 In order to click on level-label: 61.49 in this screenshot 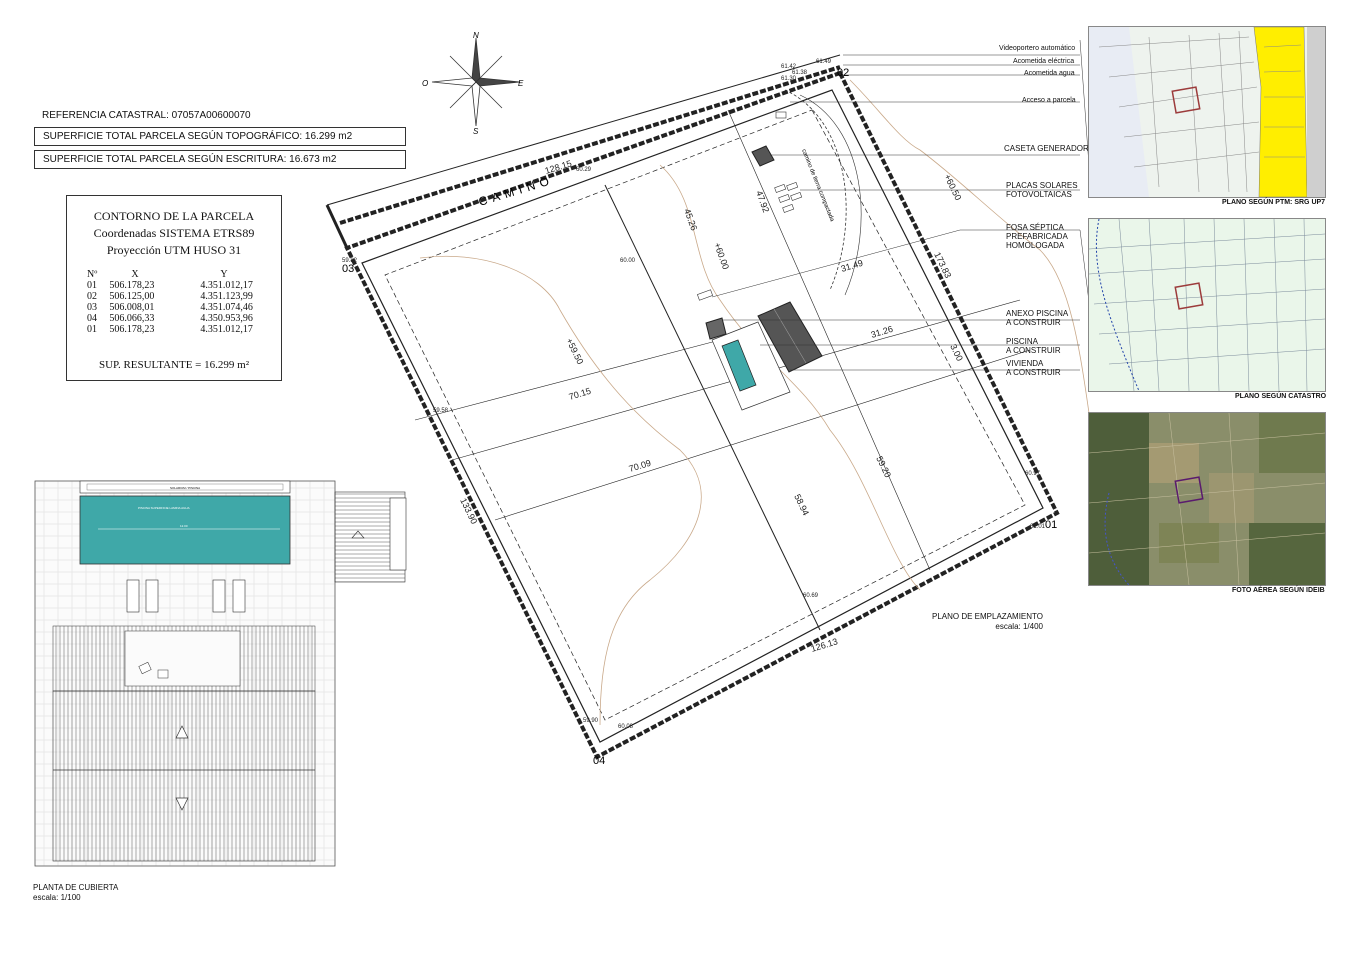, I will do `click(824, 62)`.